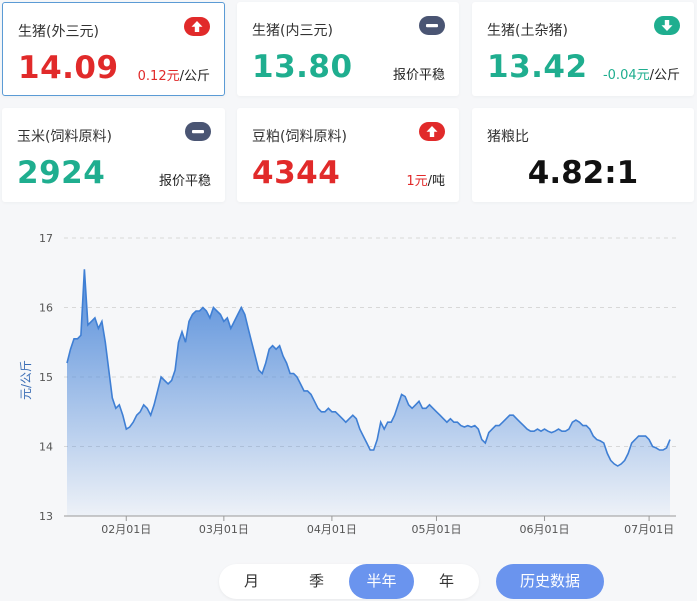  What do you see at coordinates (126, 529) in the screenshot?
I see `x-tick-label: 02月01日` at bounding box center [126, 529].